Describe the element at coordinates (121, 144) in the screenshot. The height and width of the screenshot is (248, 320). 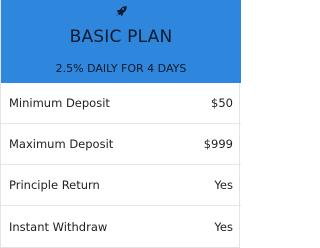
I see `feature-row-maximum-deposit: Maximum Deposit $999` at that location.